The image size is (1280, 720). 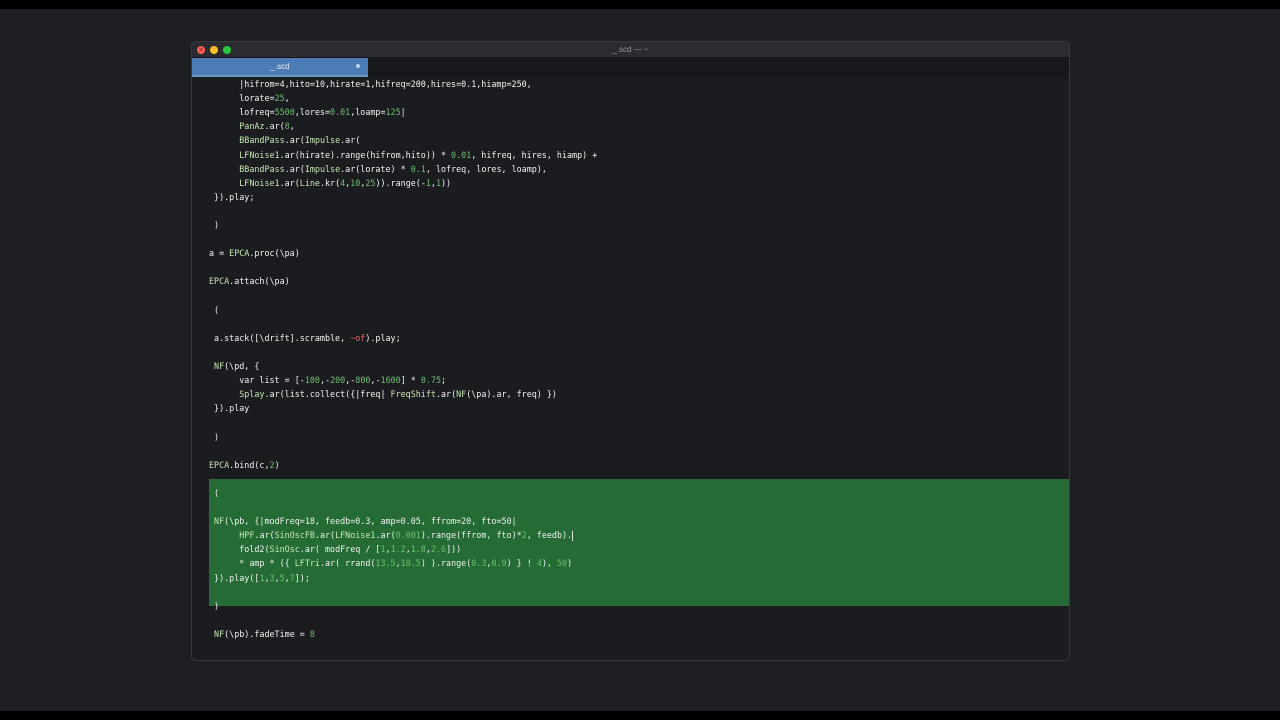 What do you see at coordinates (282, 337) in the screenshot?
I see `code-token: a.stack([\drift].scramble,` at bounding box center [282, 337].